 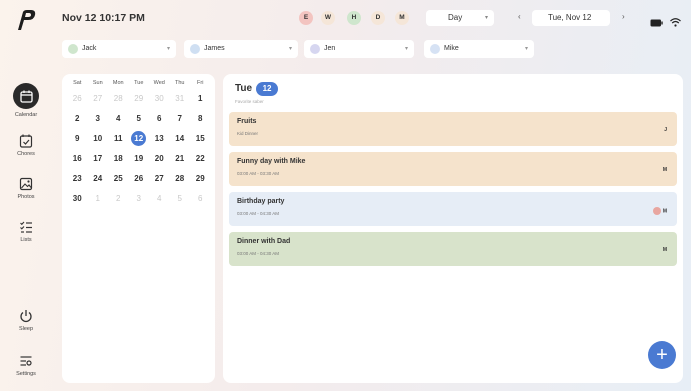 I want to click on calendar-day: 11, so click(x=118, y=138).